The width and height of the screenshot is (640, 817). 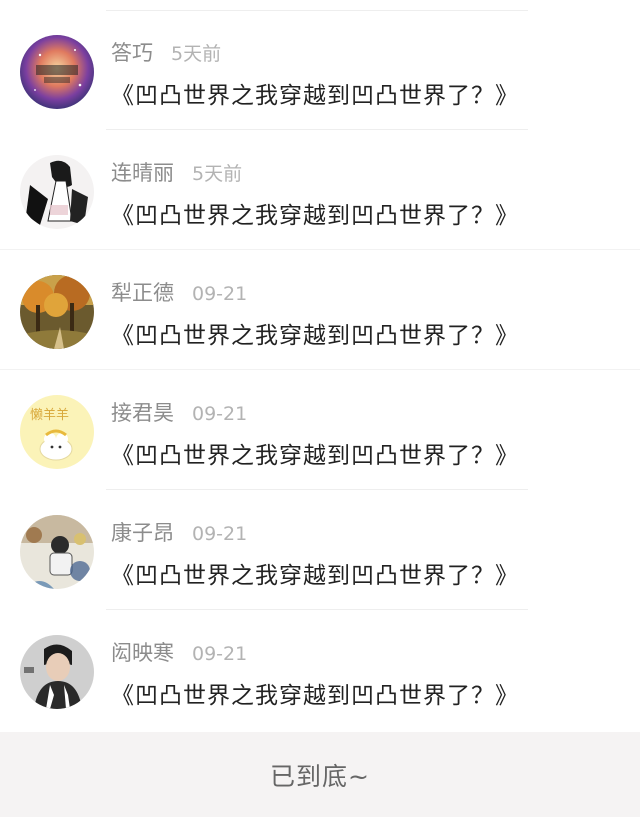 What do you see at coordinates (142, 172) in the screenshot?
I see `user-name: 连晴丽` at bounding box center [142, 172].